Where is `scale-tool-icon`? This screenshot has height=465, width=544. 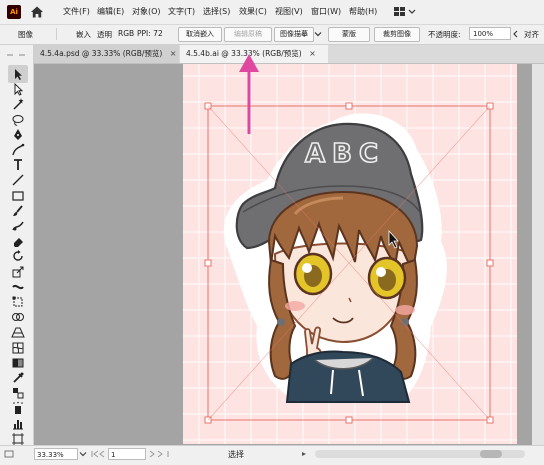 scale-tool-icon is located at coordinates (18, 272).